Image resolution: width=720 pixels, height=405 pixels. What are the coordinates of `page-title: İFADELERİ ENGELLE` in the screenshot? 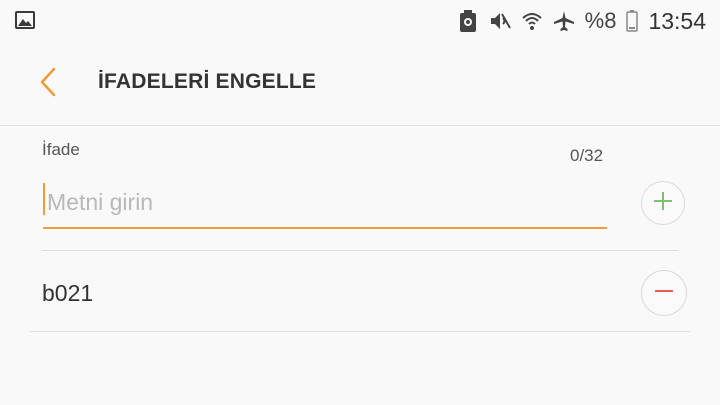 It's located at (207, 81).